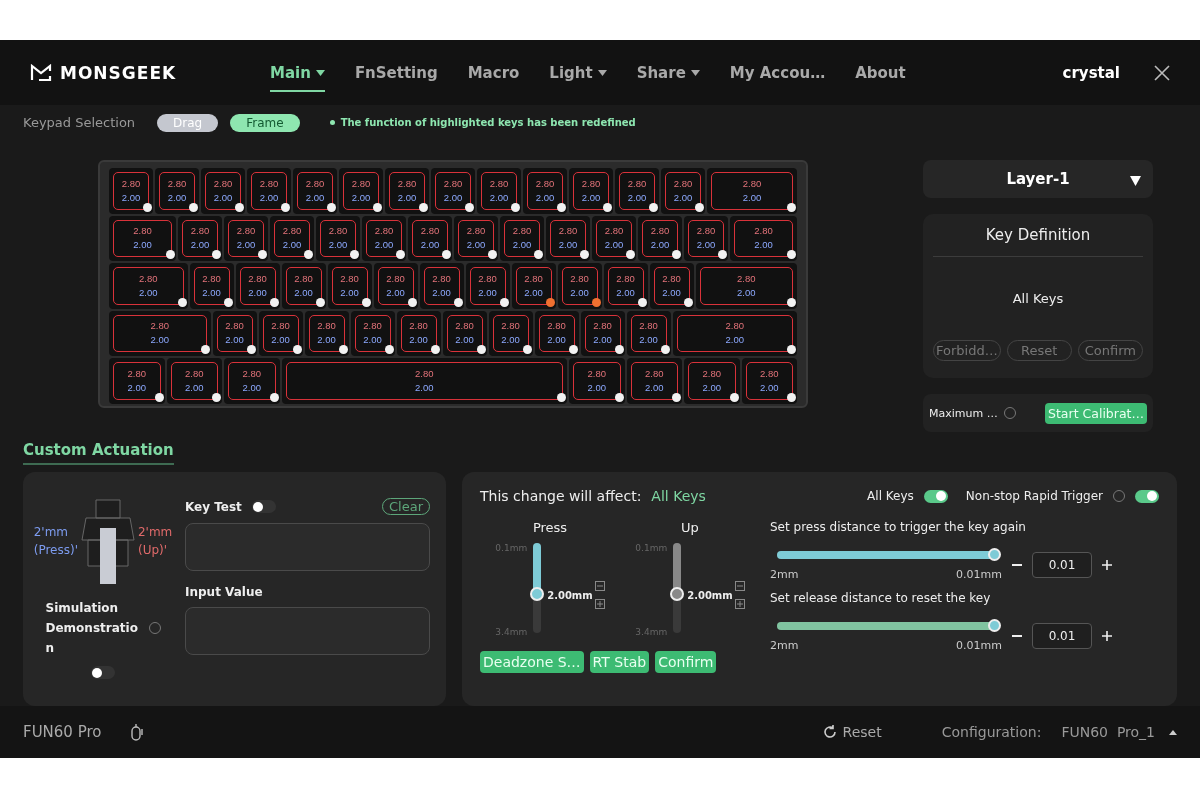 The height and width of the screenshot is (800, 1200). What do you see at coordinates (265, 122) in the screenshot?
I see `mode-button: Frame` at bounding box center [265, 122].